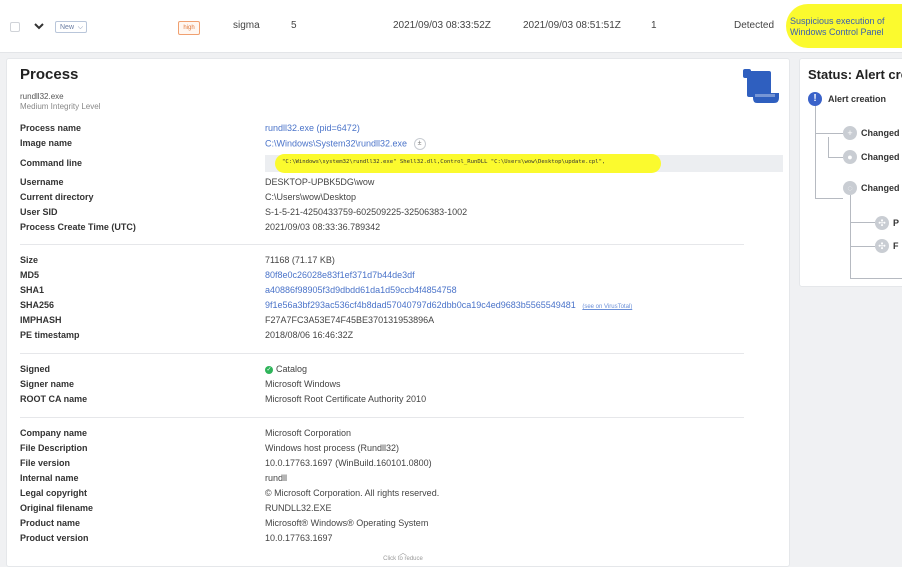  What do you see at coordinates (855, 74) in the screenshot?
I see `status-title: Status: Alert cre` at bounding box center [855, 74].